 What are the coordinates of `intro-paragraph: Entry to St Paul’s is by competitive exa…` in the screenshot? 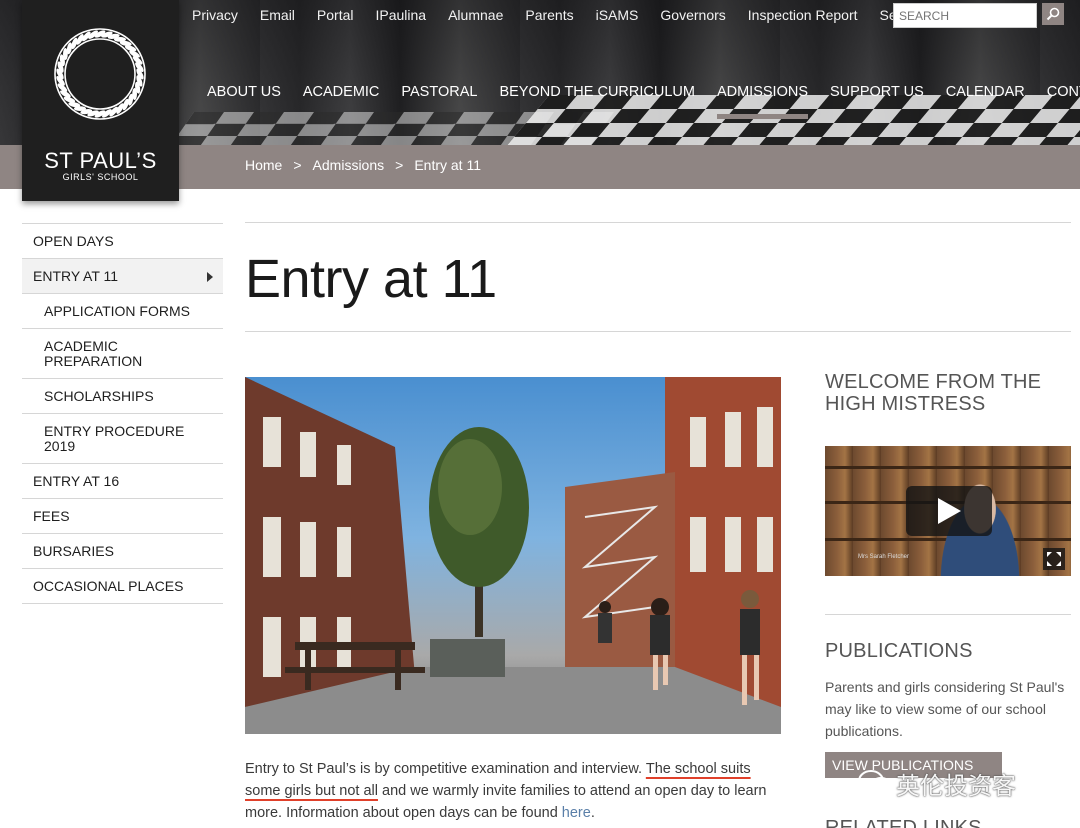 It's located at (506, 791).